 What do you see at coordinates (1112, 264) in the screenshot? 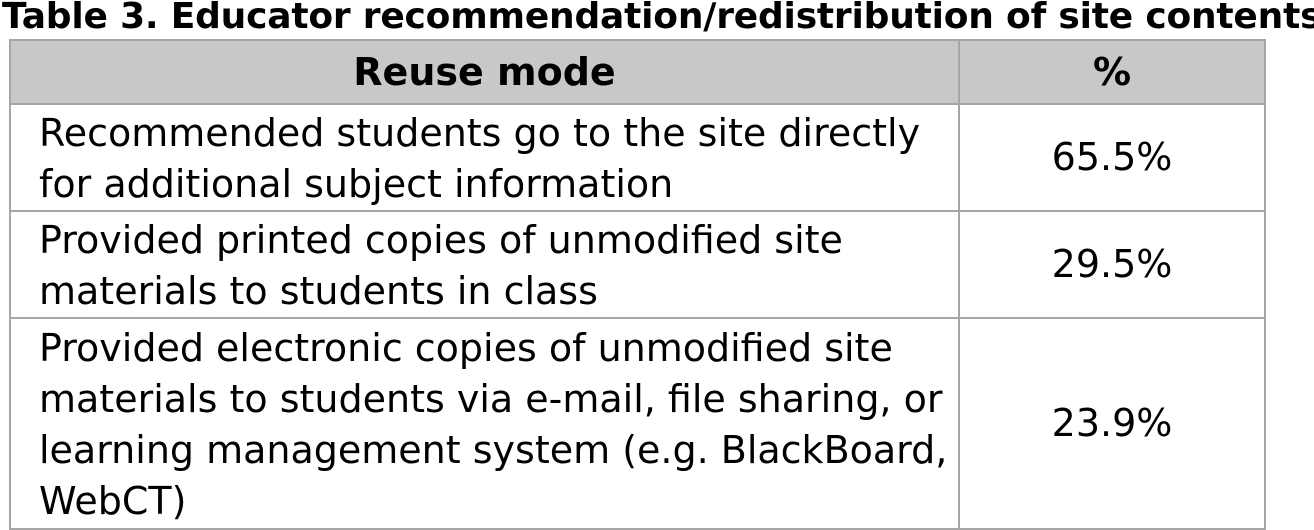
I see `percent-cell: 29.5%` at bounding box center [1112, 264].